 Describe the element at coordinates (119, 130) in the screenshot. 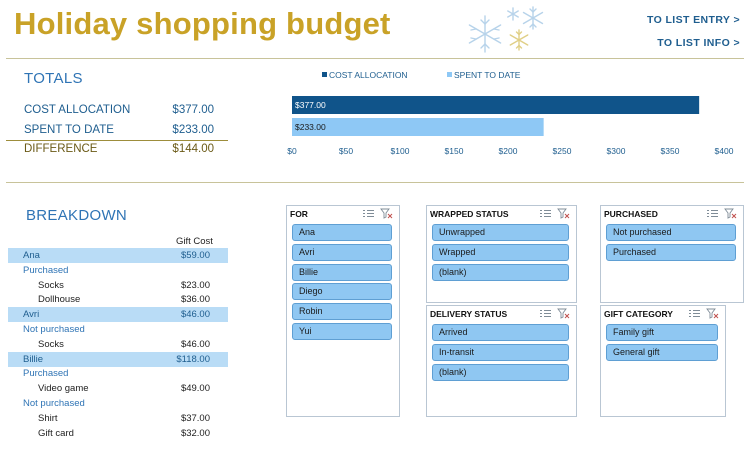

I see `spent-to-date-row: SPENT TO DATE $233.00` at that location.